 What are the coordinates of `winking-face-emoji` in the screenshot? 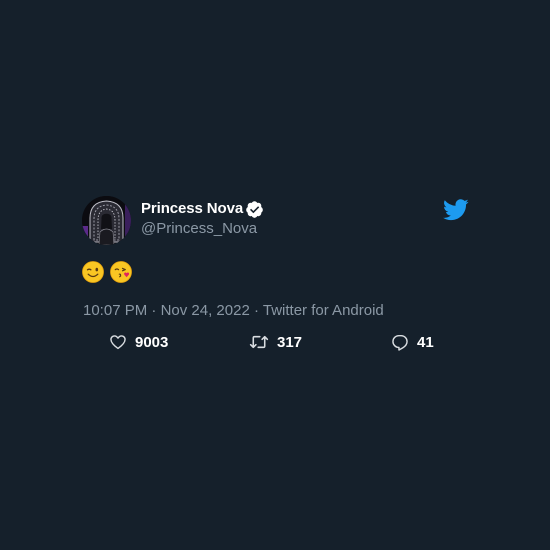 It's located at (93, 272).